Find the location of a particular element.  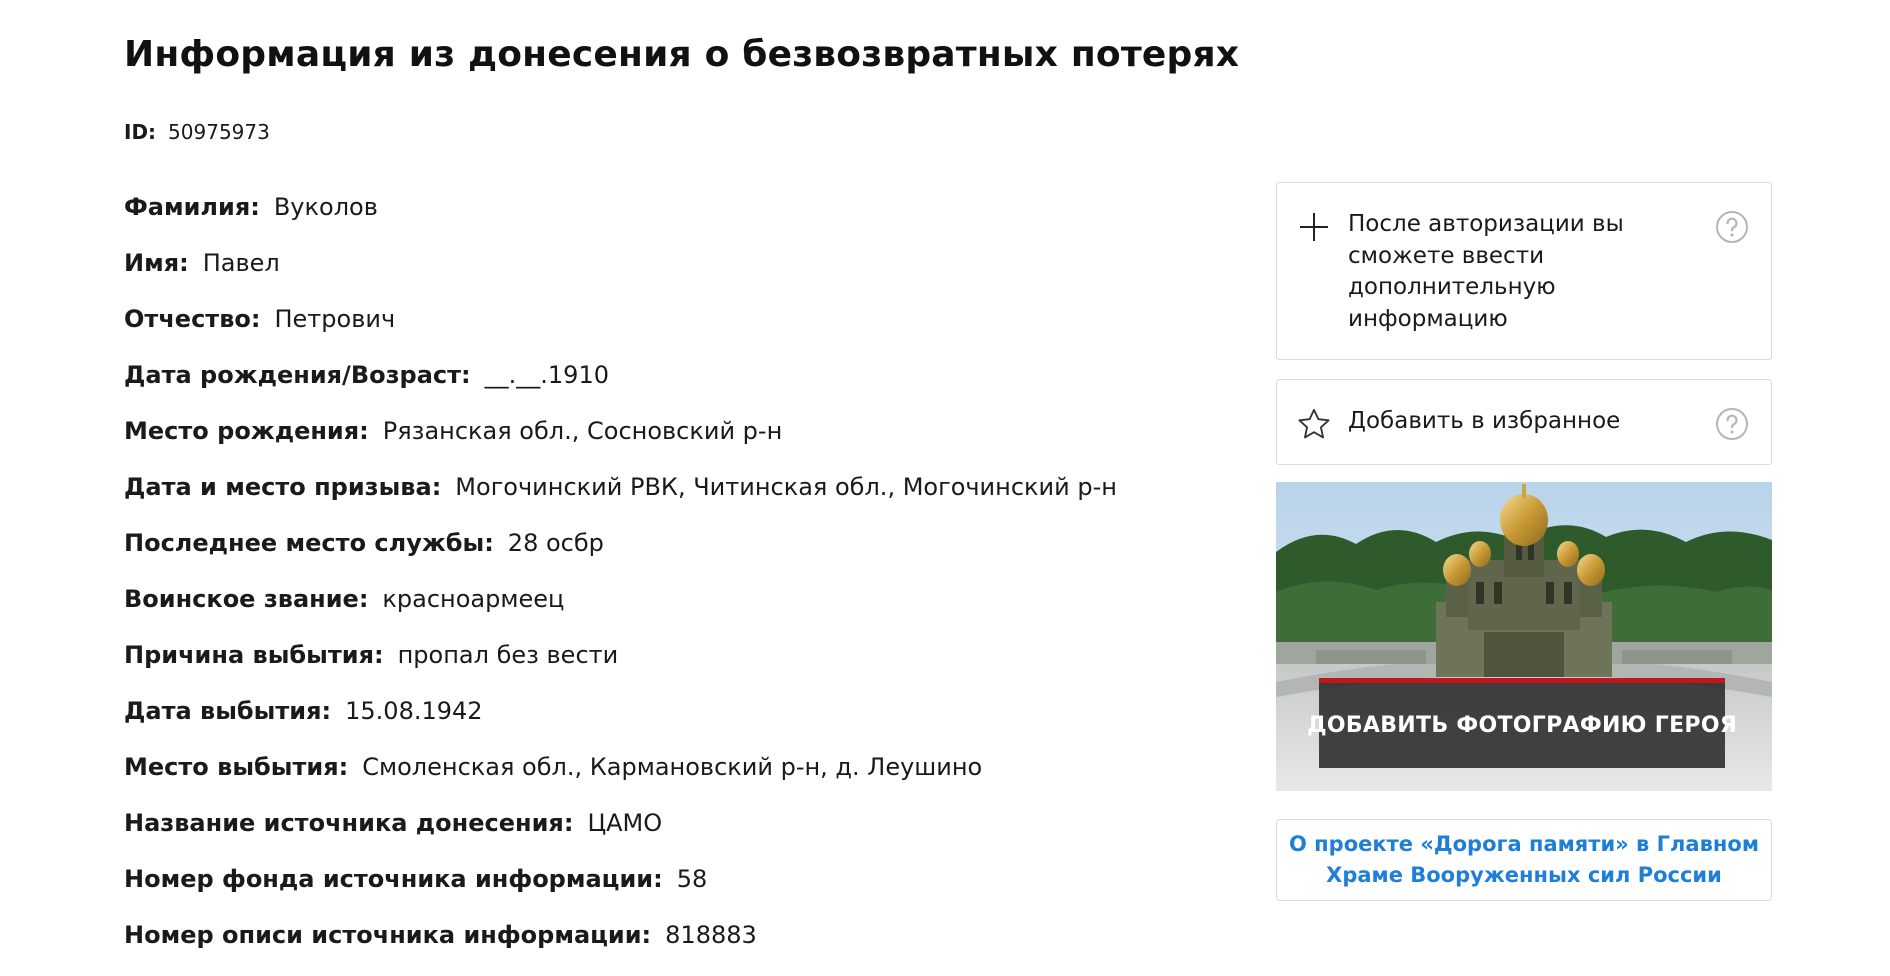

field-label: Название источника донесения: is located at coordinates (349, 823).